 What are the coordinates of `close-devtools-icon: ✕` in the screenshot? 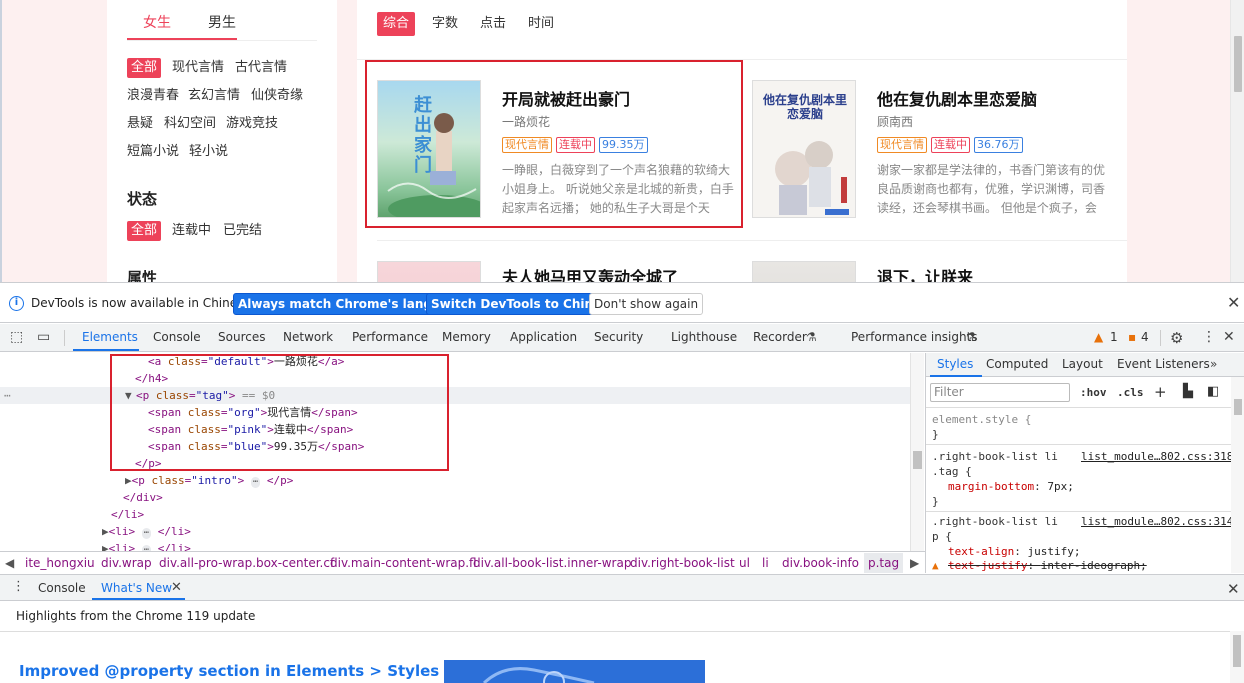 It's located at (1229, 337).